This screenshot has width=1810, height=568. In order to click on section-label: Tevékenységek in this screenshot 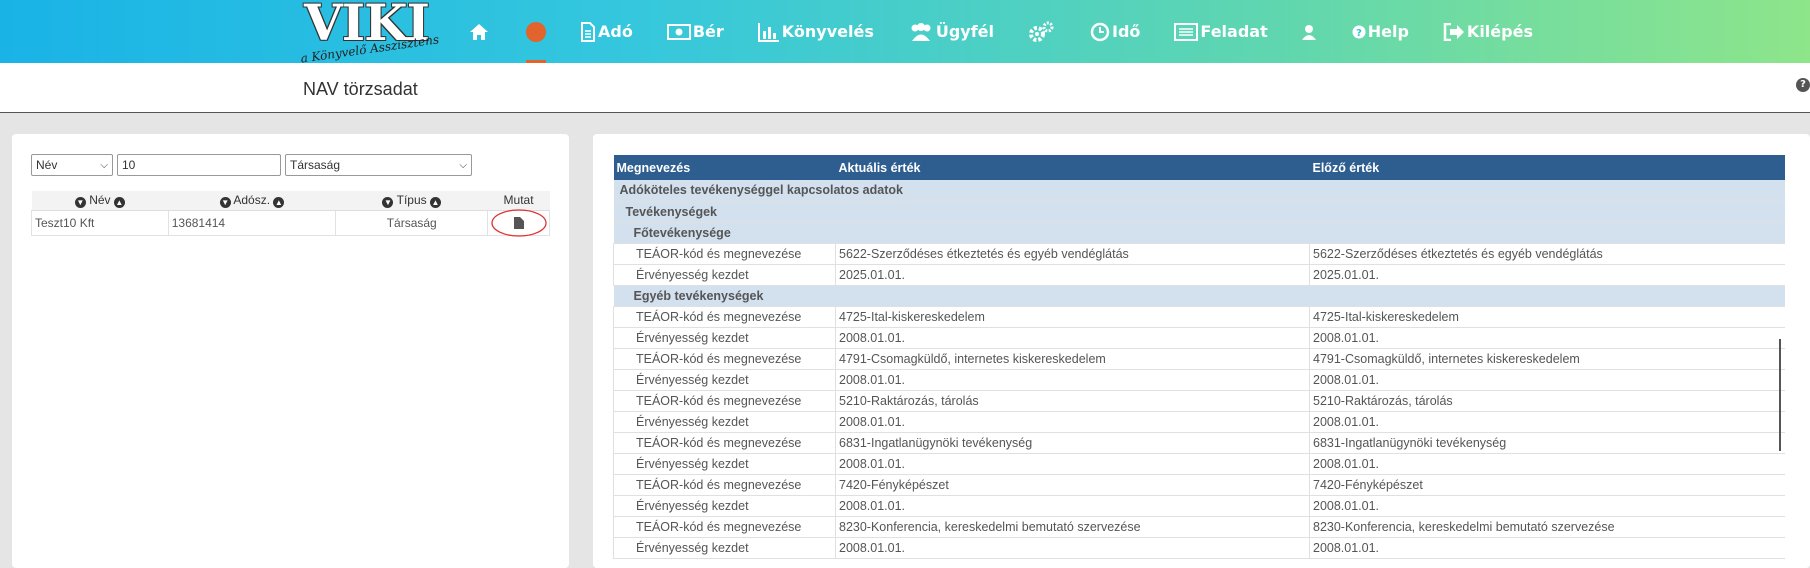, I will do `click(1199, 212)`.